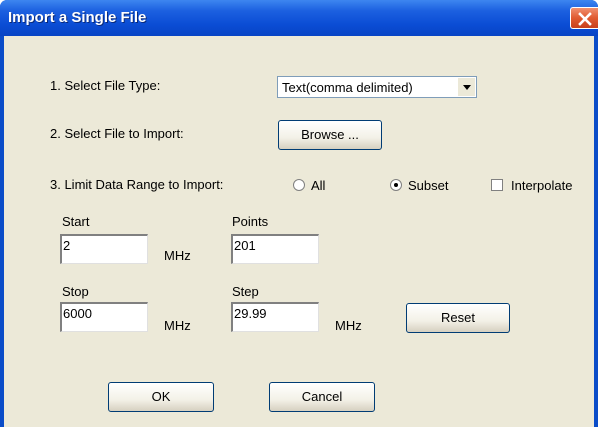 Image resolution: width=598 pixels, height=427 pixels. Describe the element at coordinates (299, 18) in the screenshot. I see `title-bar: Import a Single File` at that location.